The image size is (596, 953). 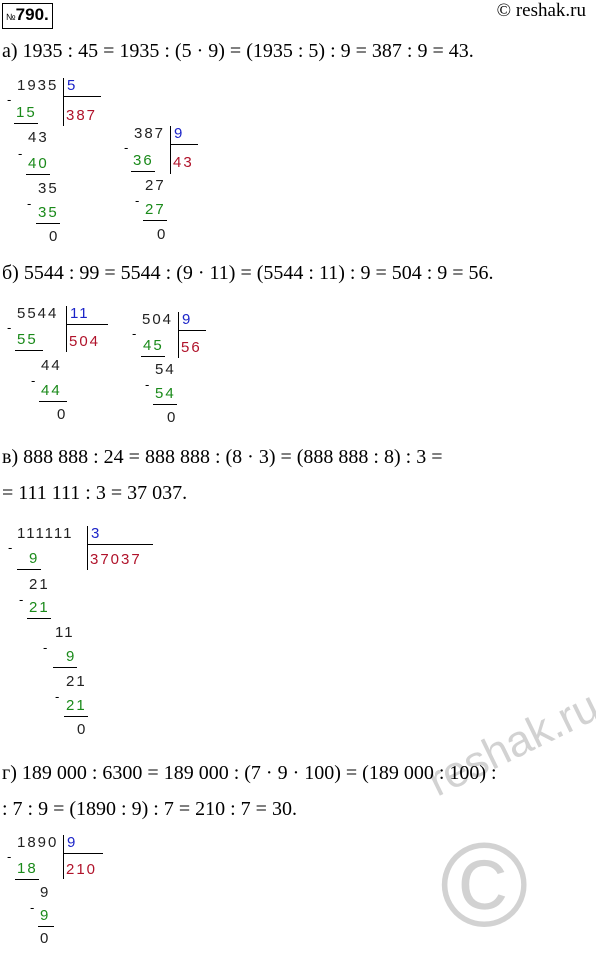 I want to click on dividend: 5544, so click(x=38, y=313).